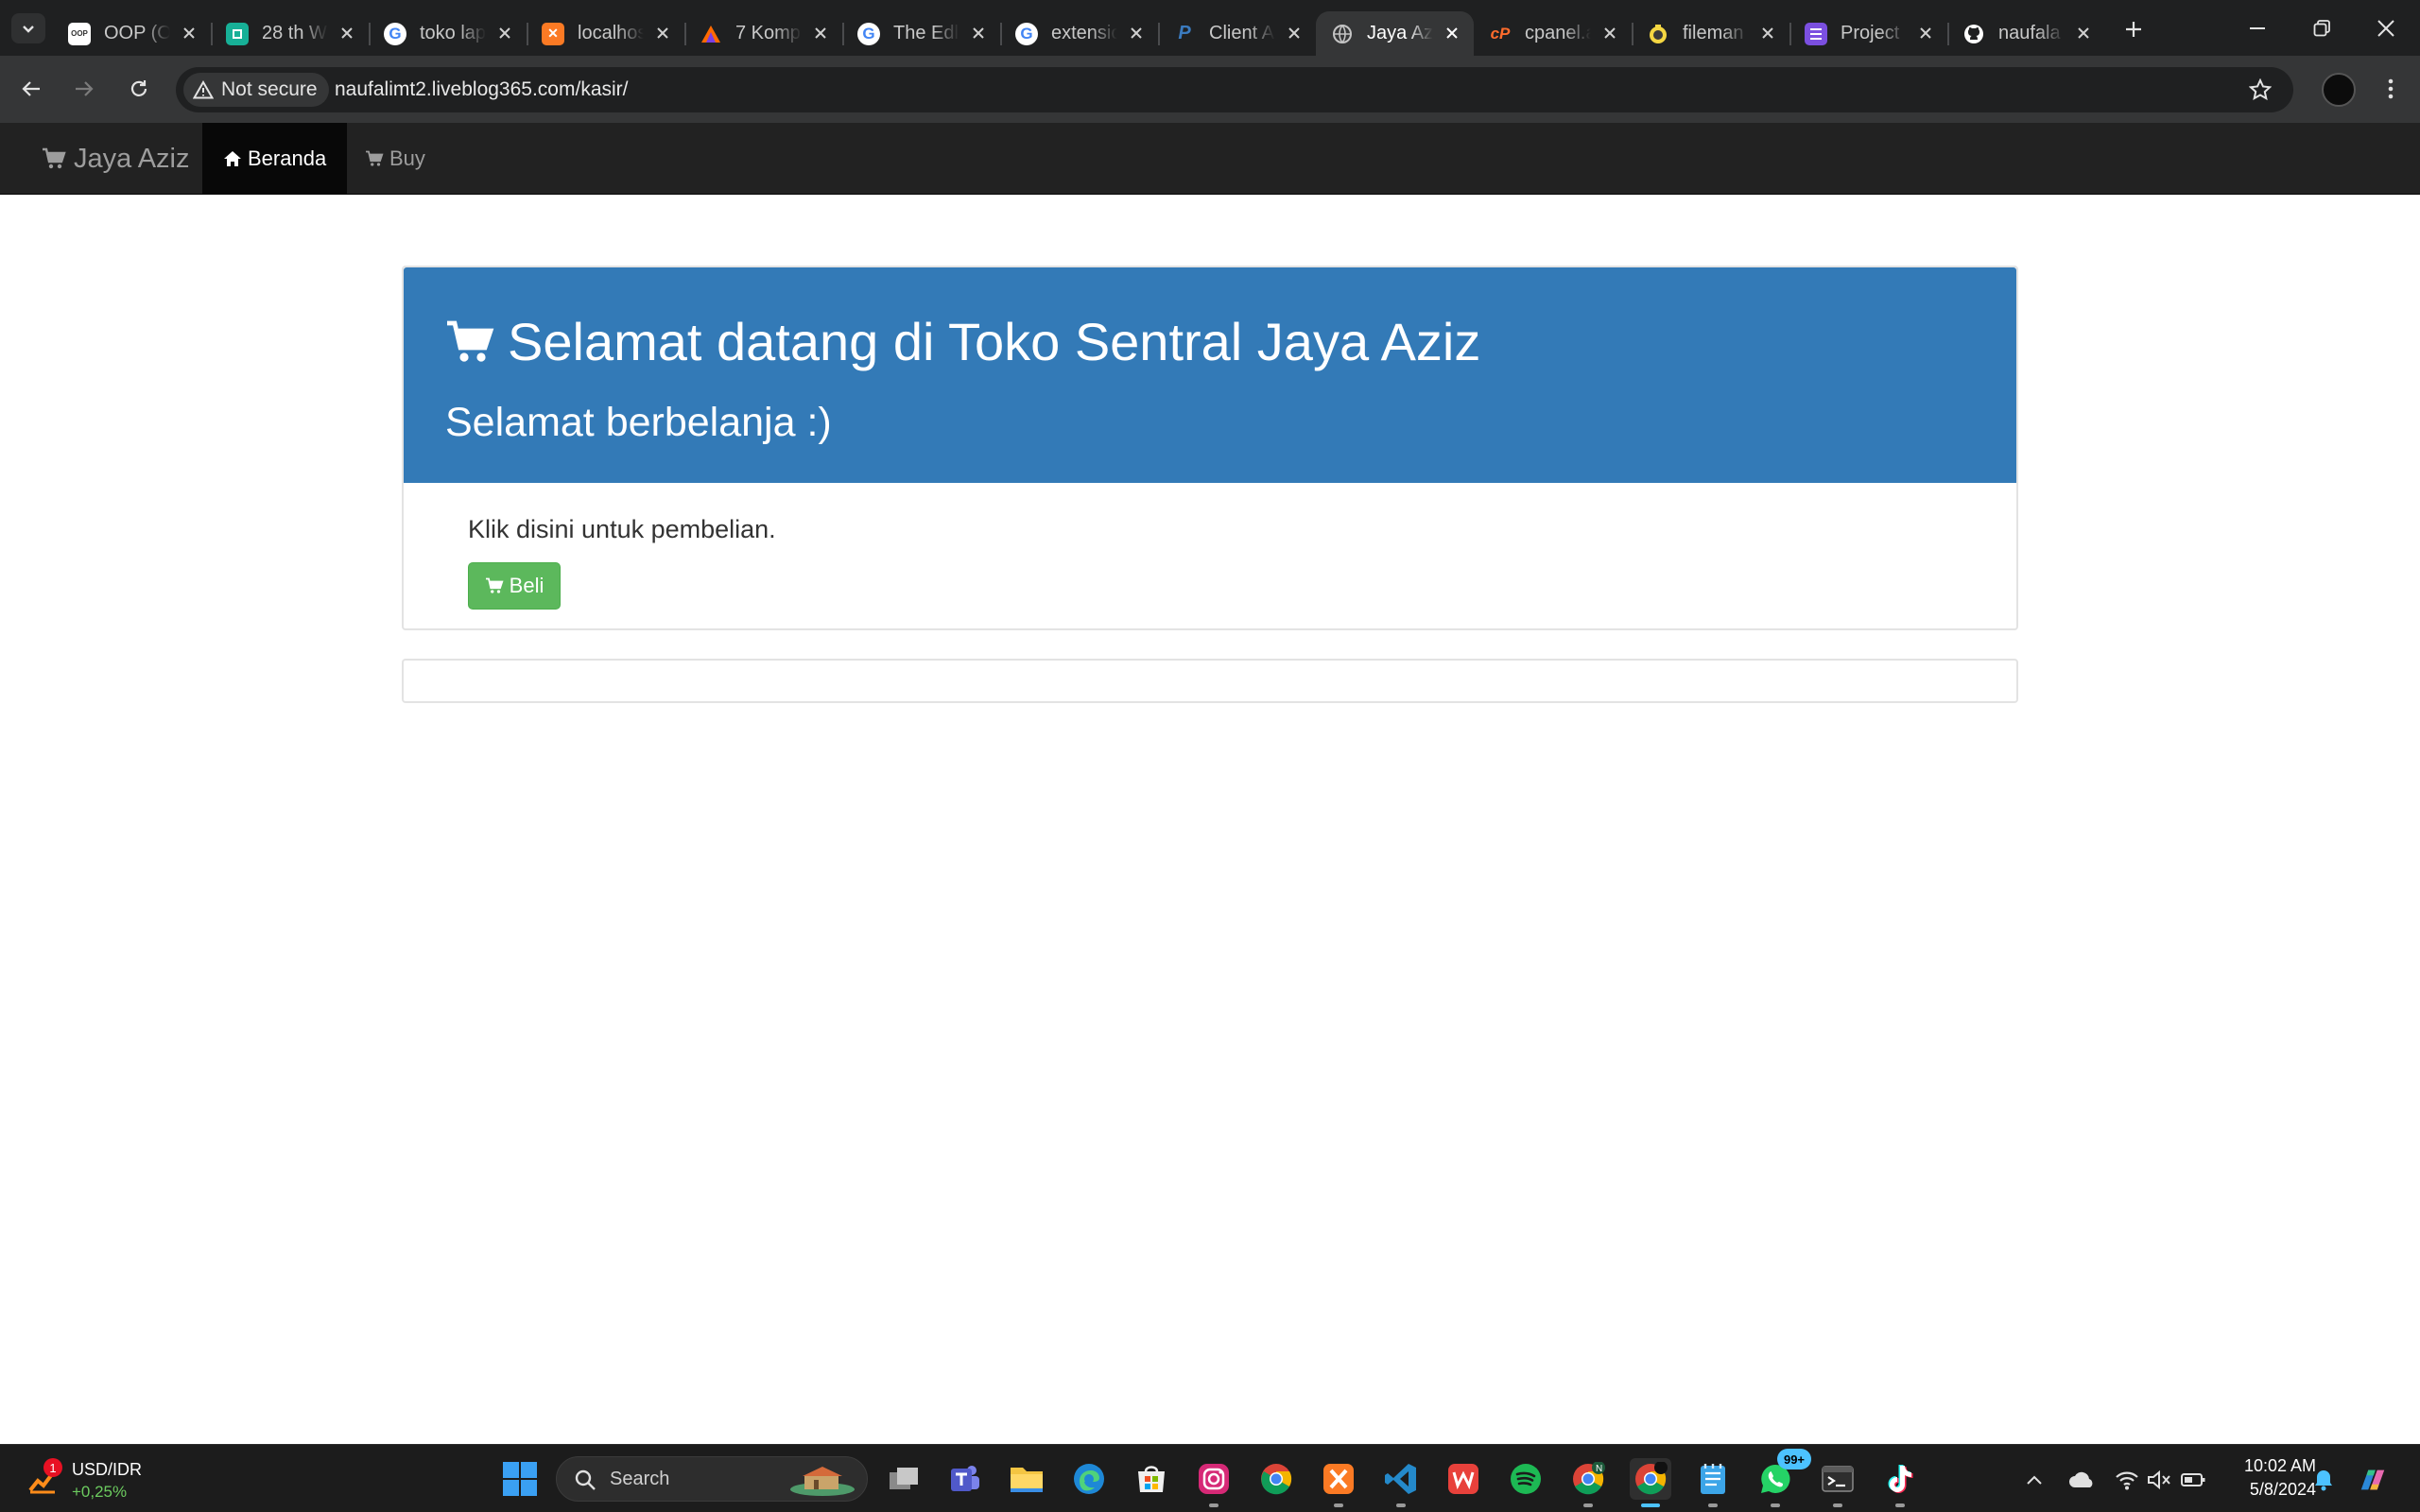  I want to click on currency-widget: 1 USD/IDR +0,25%, so click(99, 1480).